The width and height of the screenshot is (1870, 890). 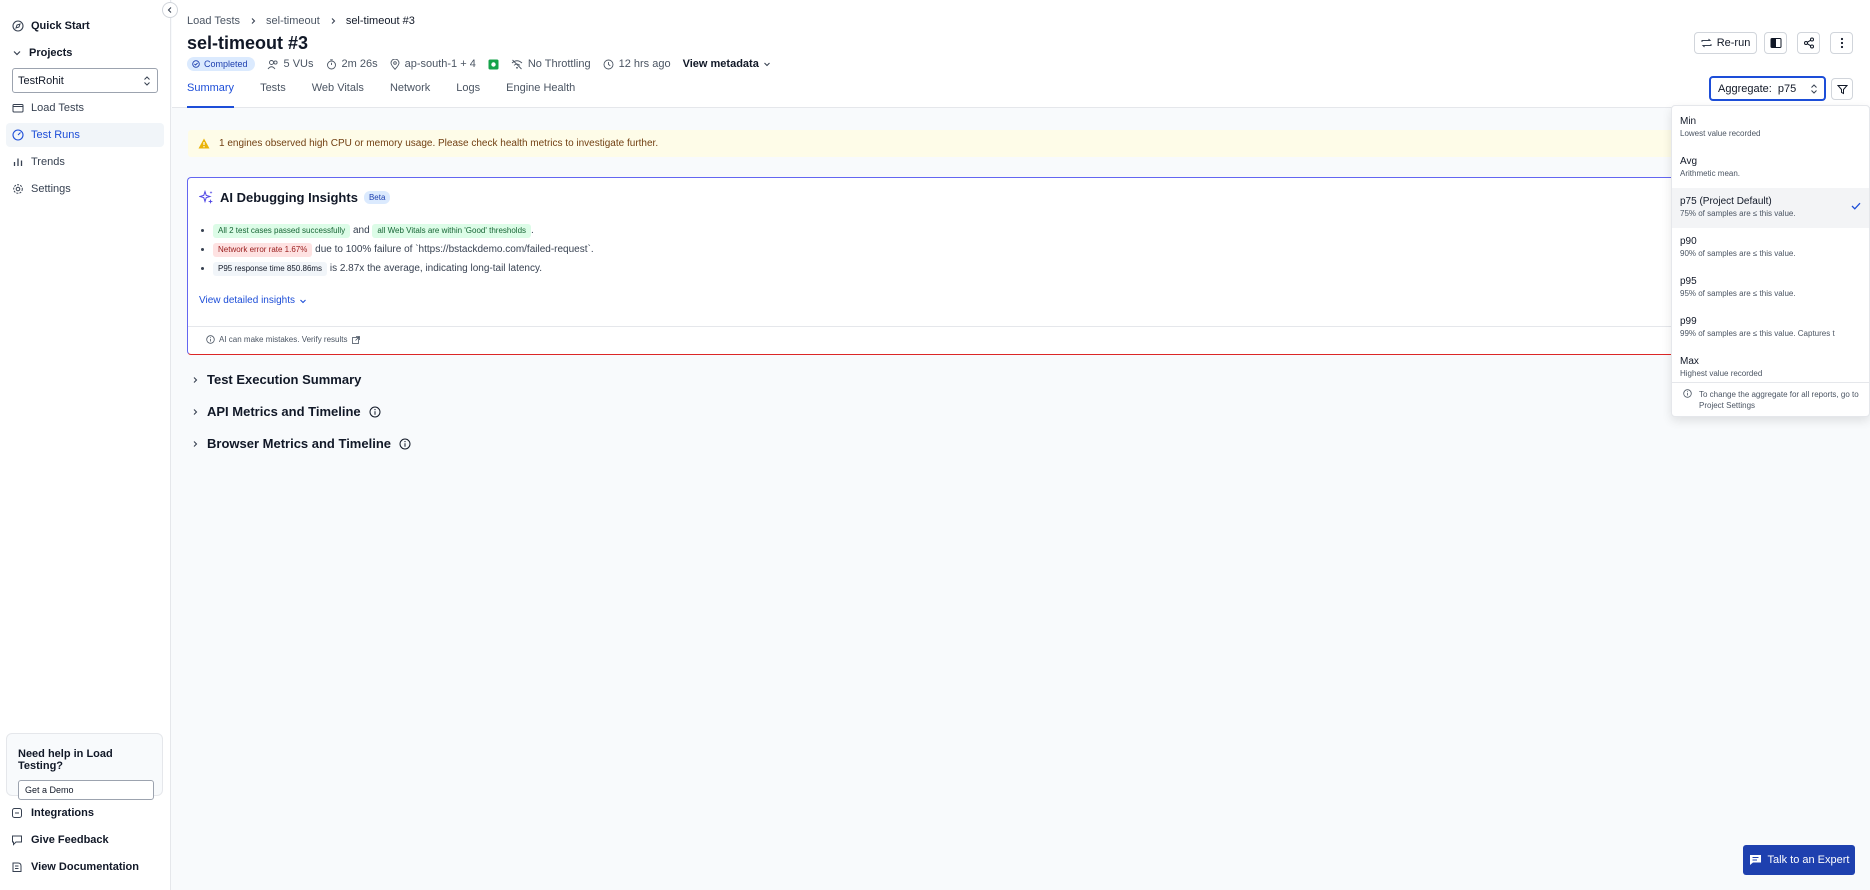 What do you see at coordinates (1770, 168) in the screenshot?
I see `aggregate-option-avg: Avg Arithmetic mean.` at bounding box center [1770, 168].